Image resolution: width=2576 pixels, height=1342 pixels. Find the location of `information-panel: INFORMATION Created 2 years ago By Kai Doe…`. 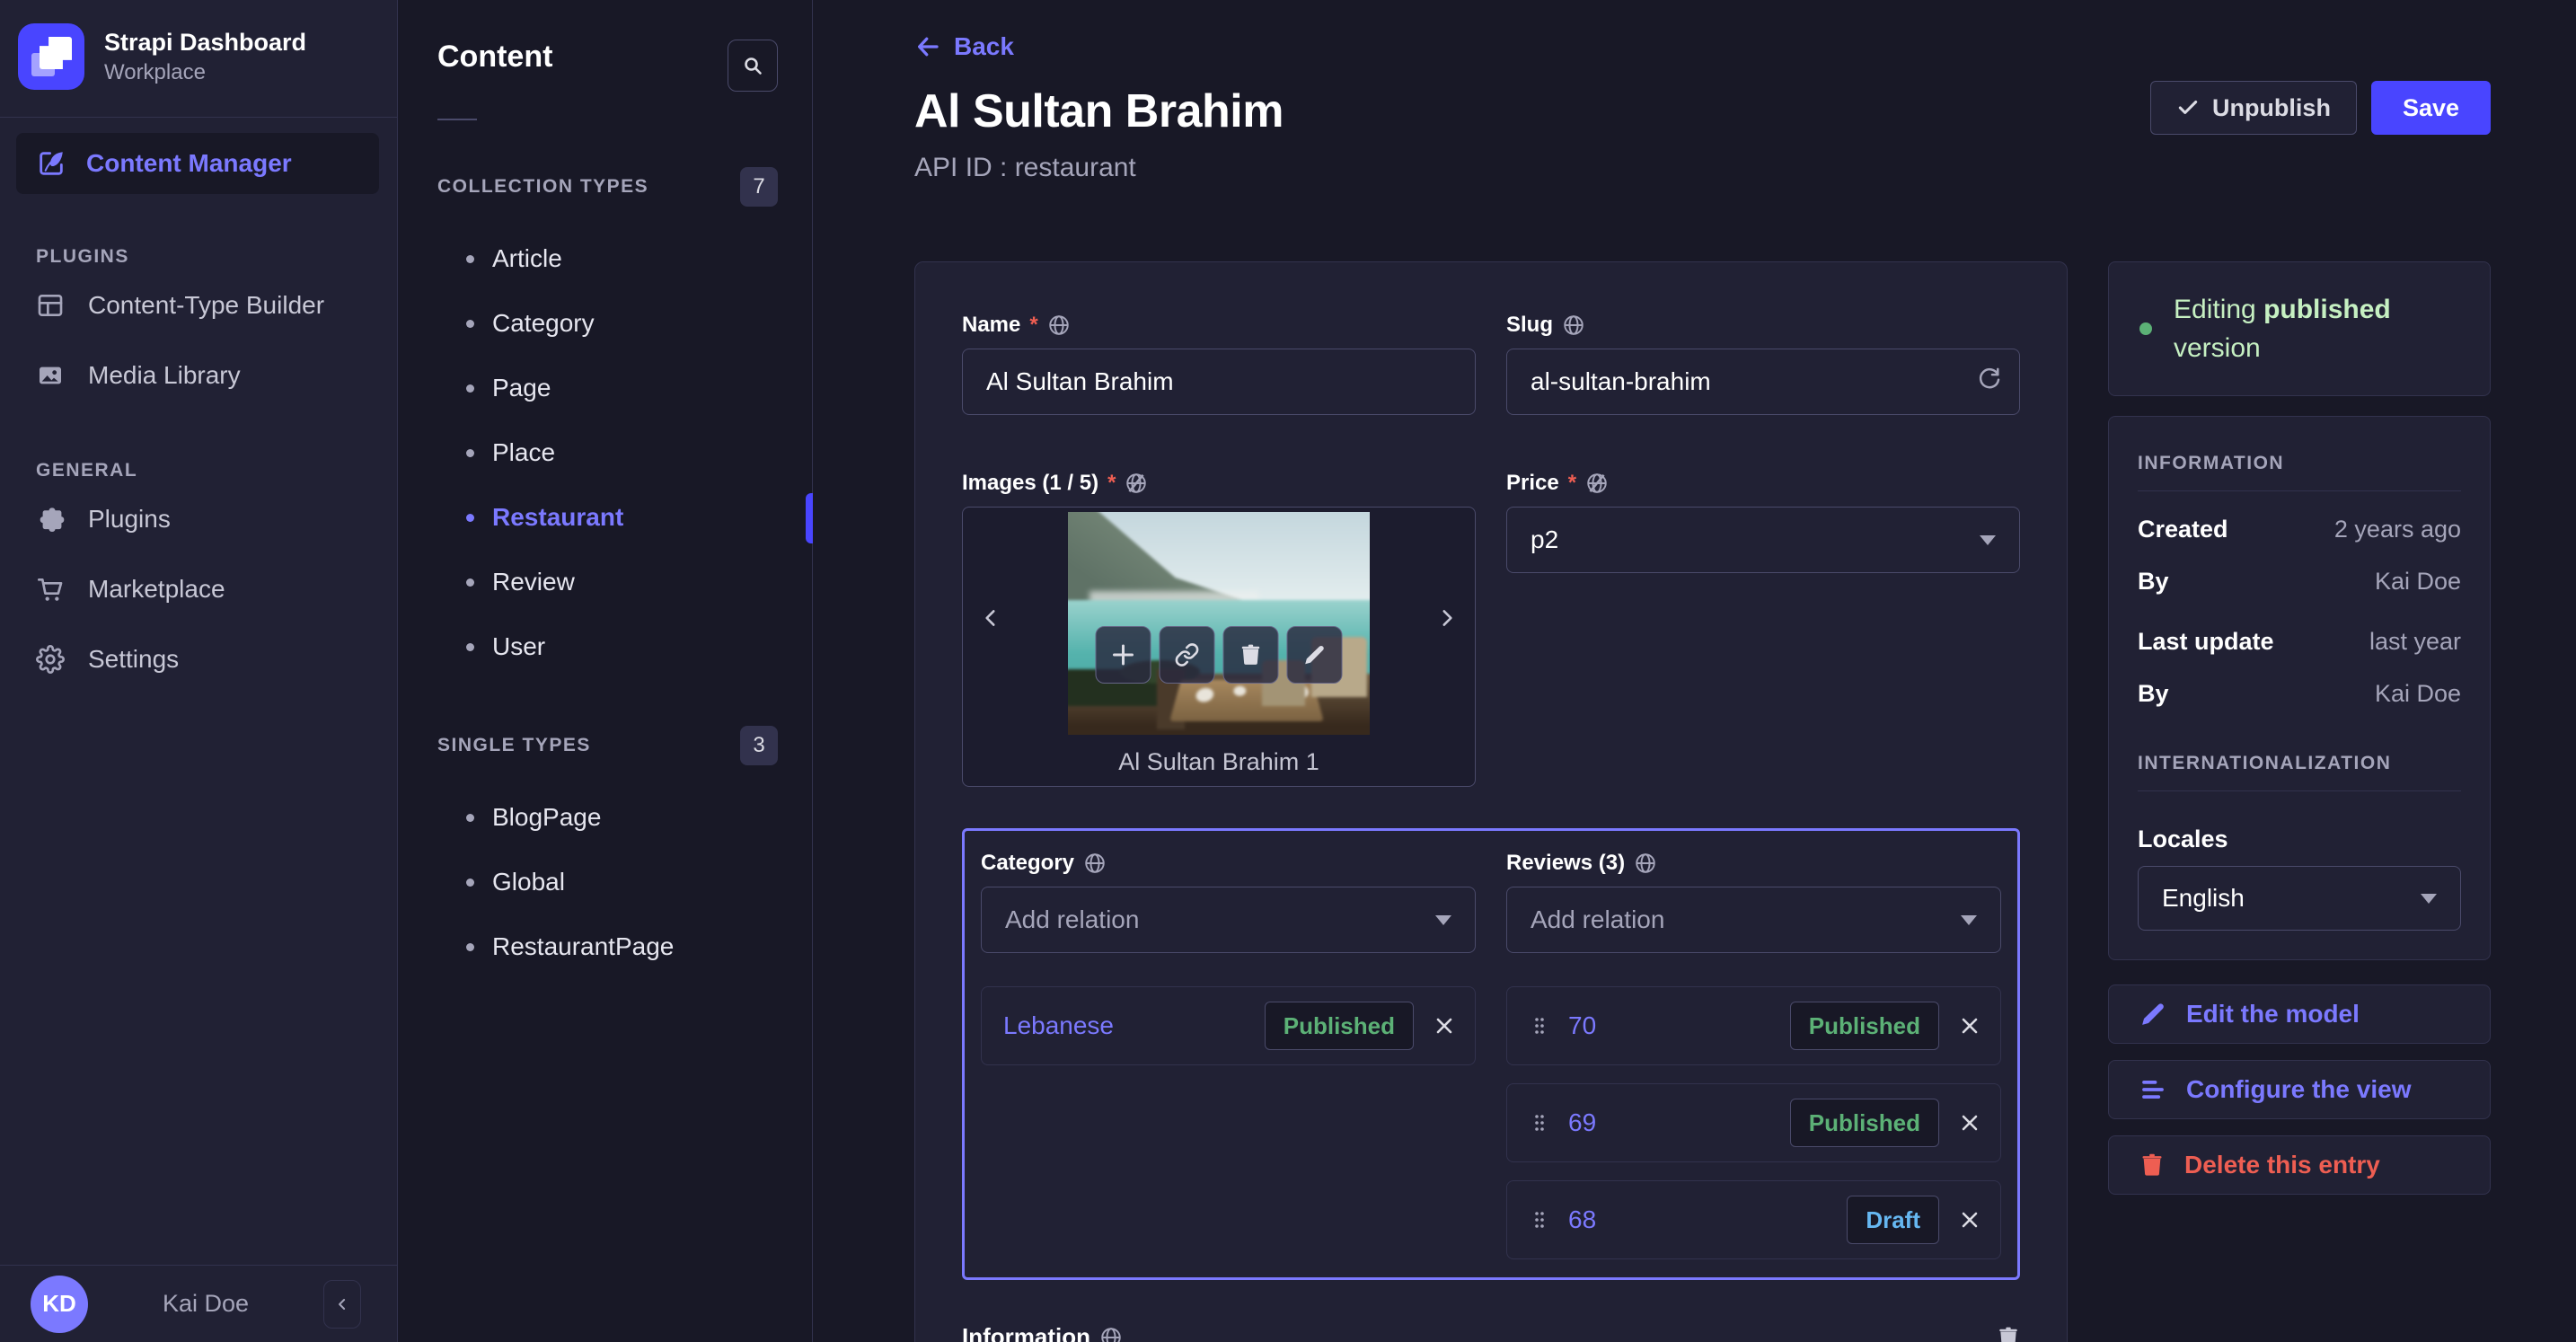

information-panel: INFORMATION Created 2 years ago By Kai Doe… is located at coordinates (2299, 688).